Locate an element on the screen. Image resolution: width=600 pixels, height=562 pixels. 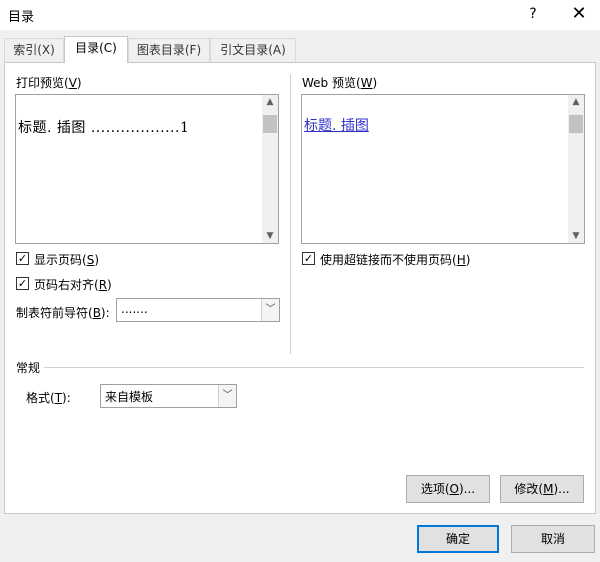
format-label: 格式(T): is located at coordinates (48, 398).